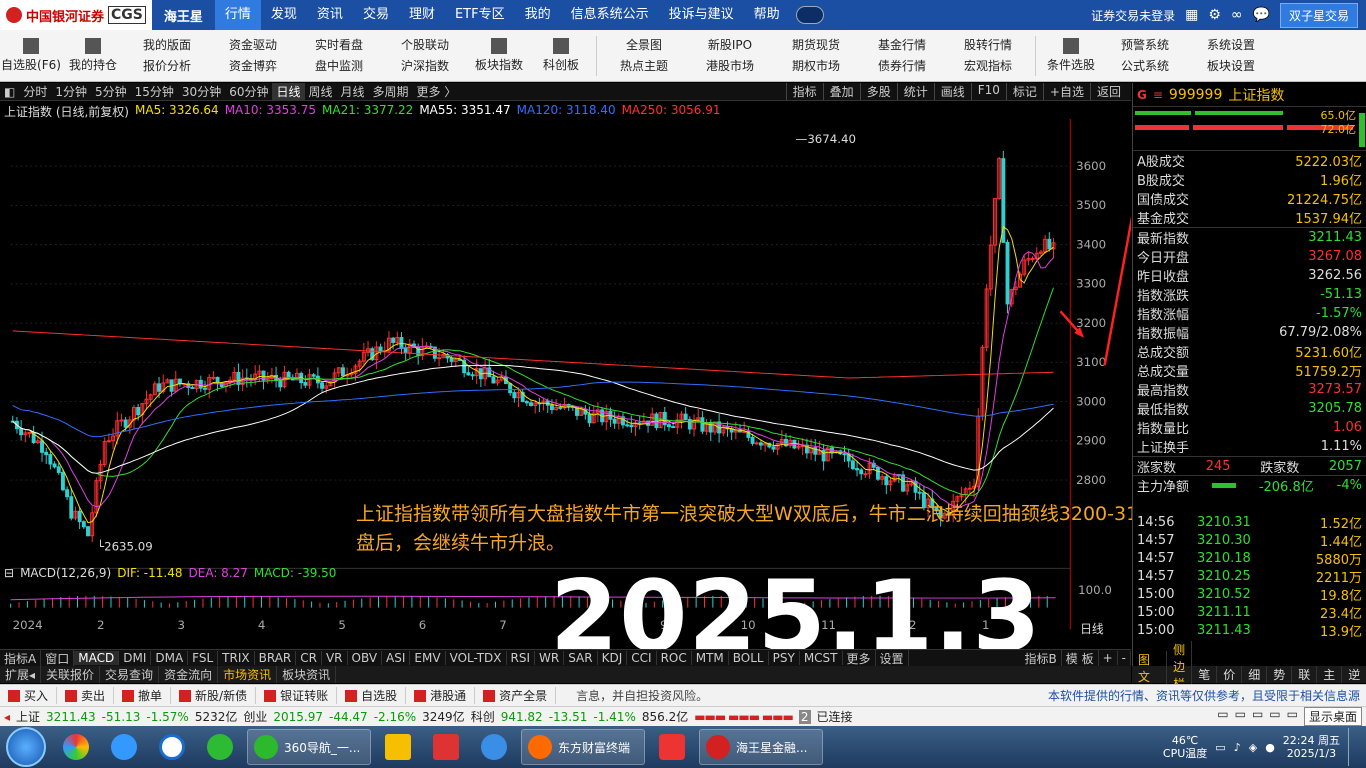  I want to click on quote-tab: 笔, so click(1205, 674).